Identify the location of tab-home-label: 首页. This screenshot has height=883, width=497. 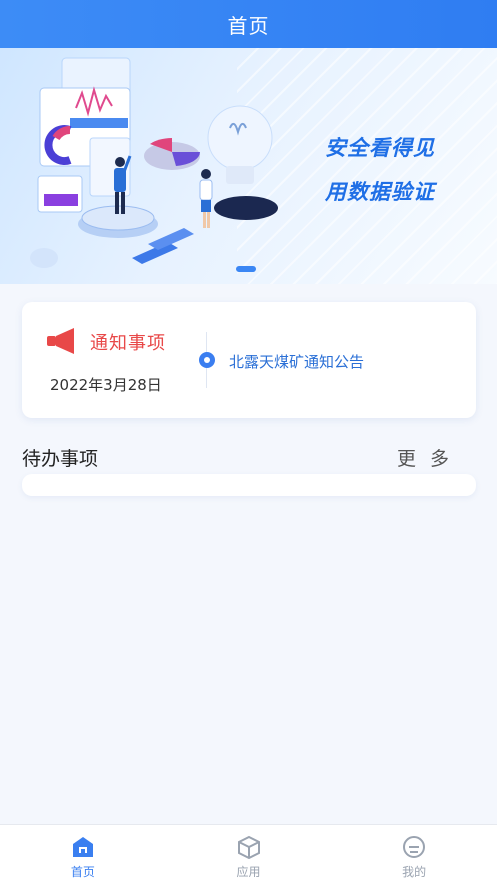
(82, 872).